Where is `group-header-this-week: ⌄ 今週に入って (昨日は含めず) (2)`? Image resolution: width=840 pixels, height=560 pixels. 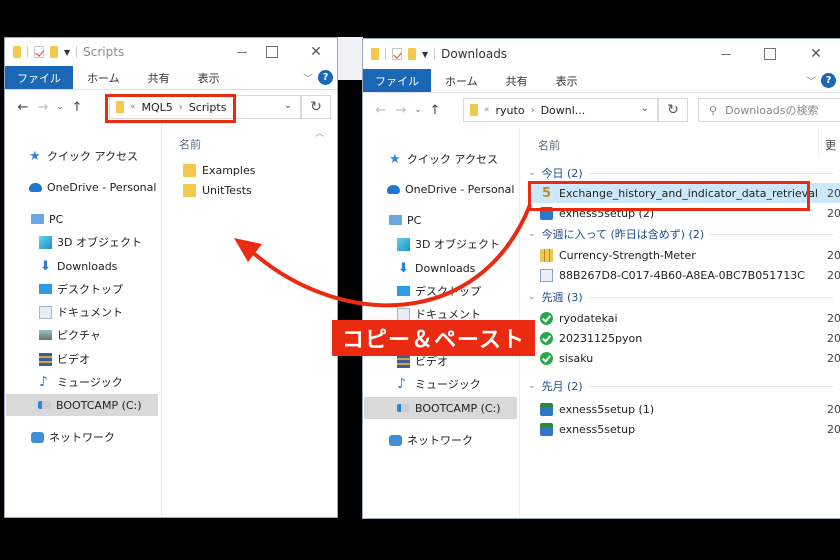
group-header-this-week: ⌄ 今週に入って (昨日は含めず) (2) is located at coordinates (680, 234).